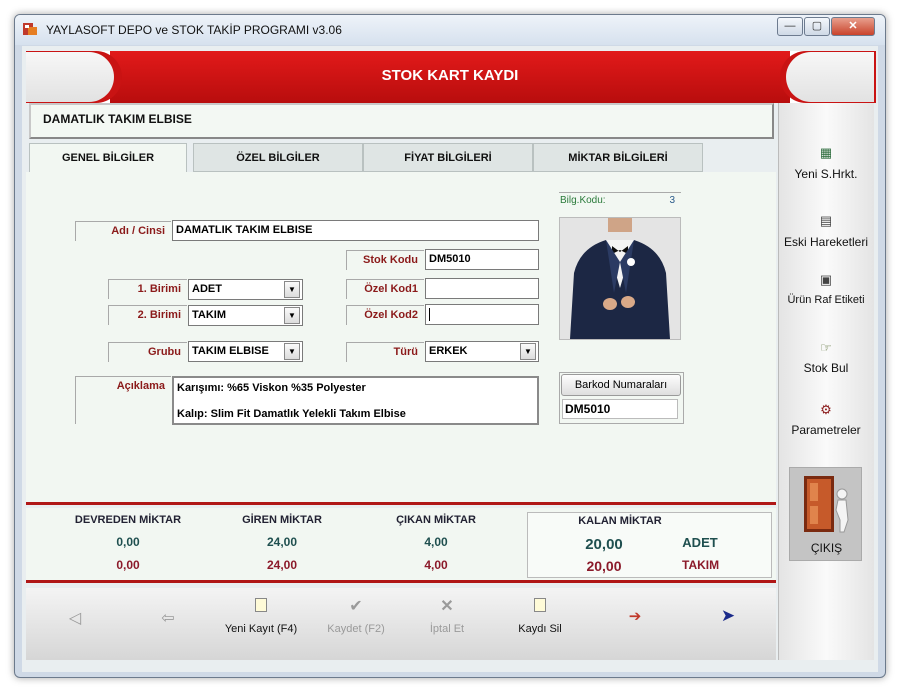 The height and width of the screenshot is (689, 899). Describe the element at coordinates (282, 520) in the screenshot. I see `giren-label: GİREN MİKTAR` at that location.